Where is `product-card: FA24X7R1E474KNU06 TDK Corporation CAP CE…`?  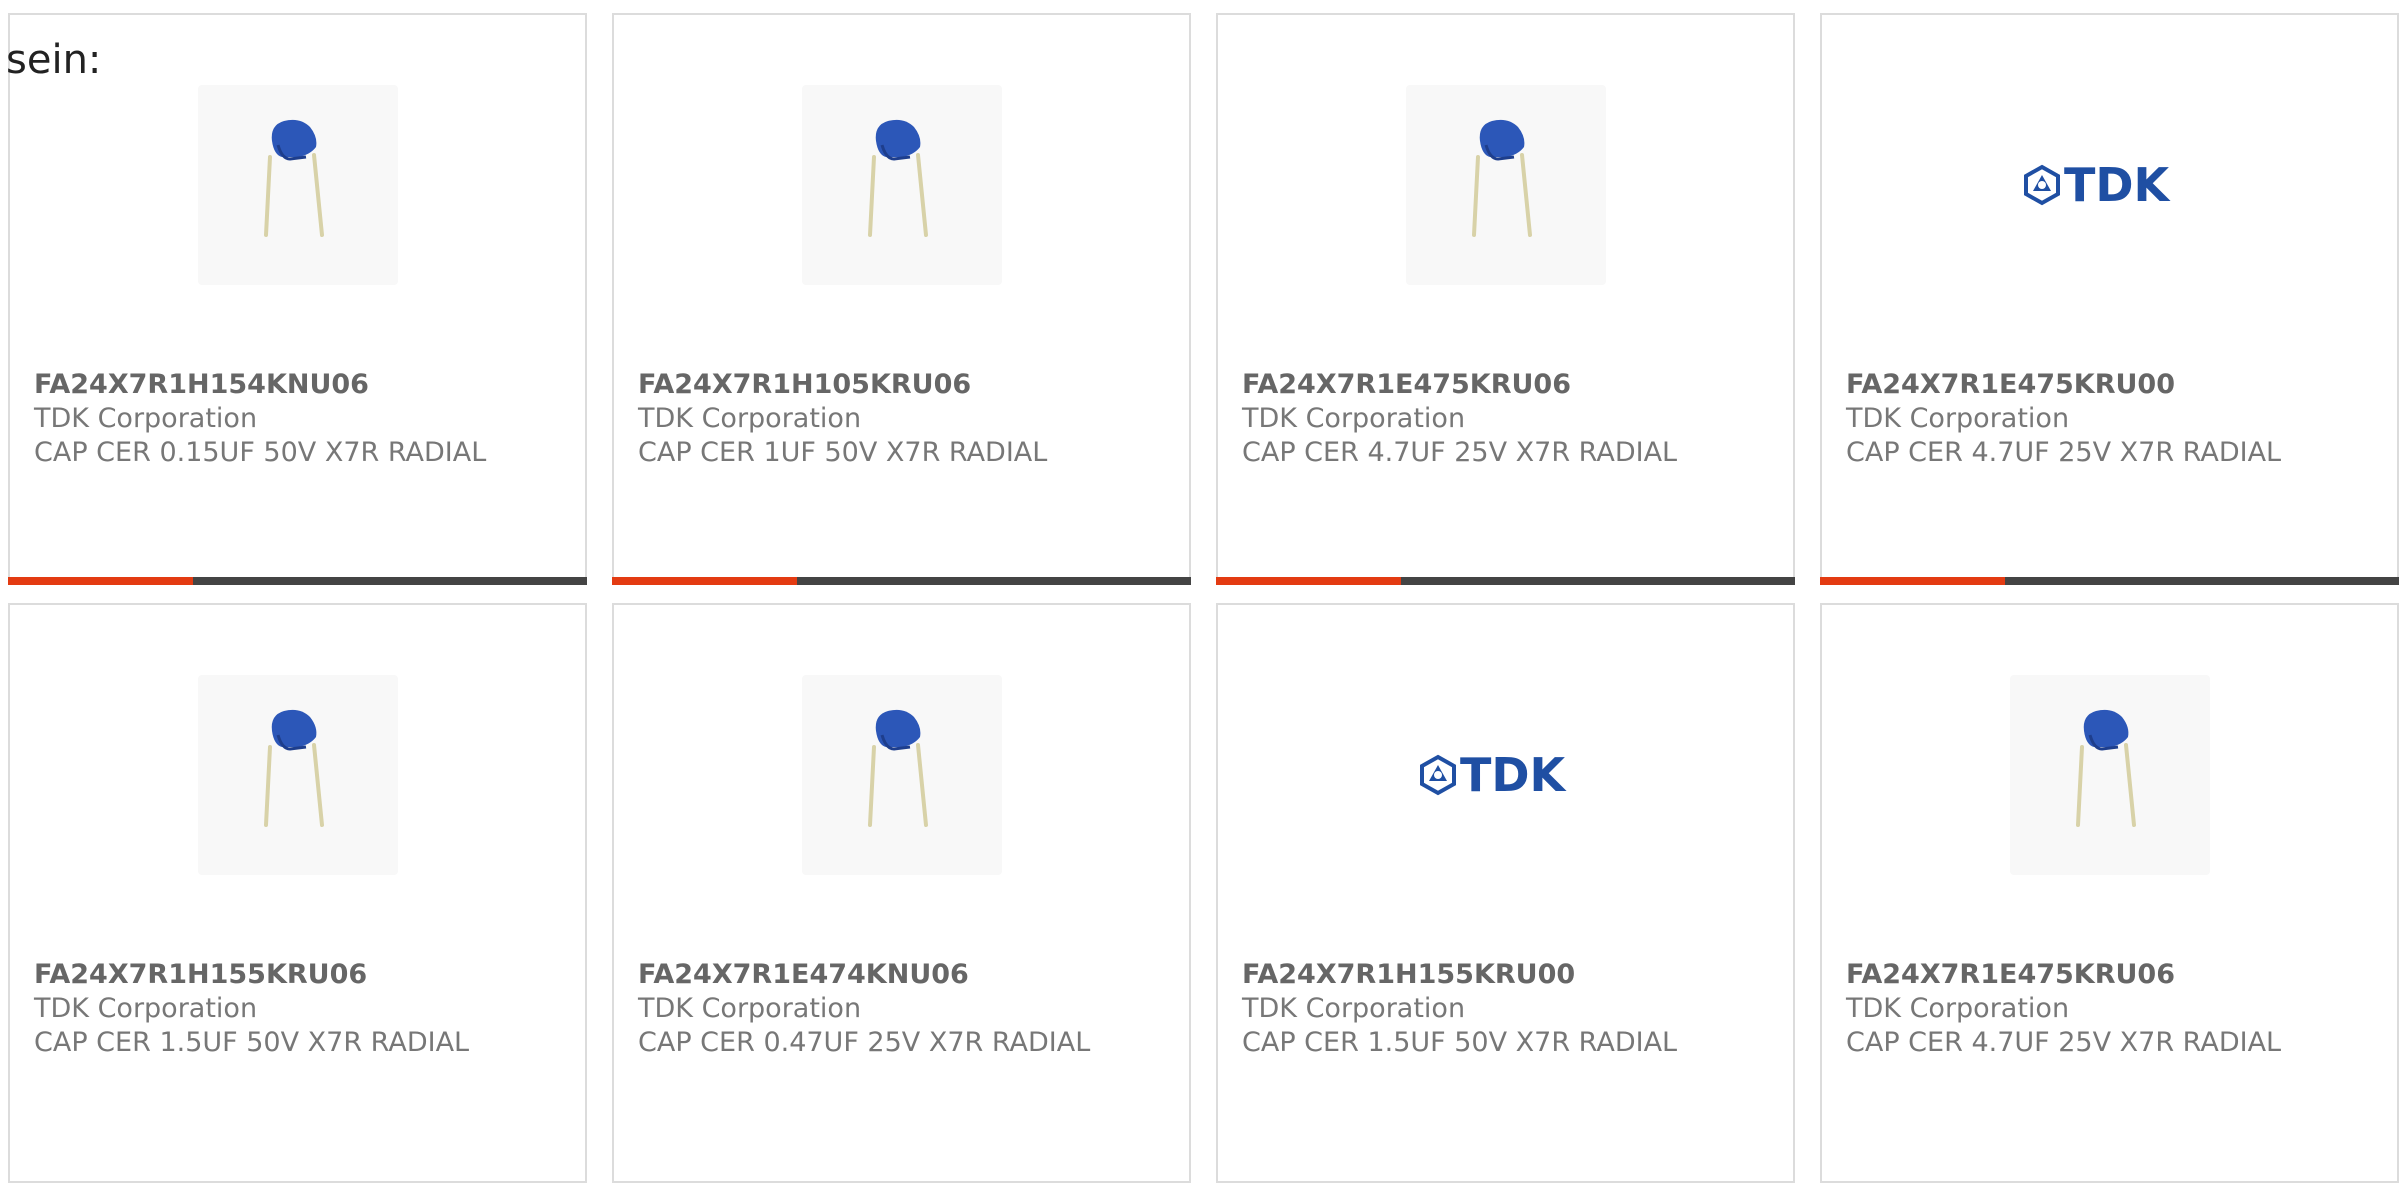
product-card: FA24X7R1E474KNU06 TDK Corporation CAP CE… is located at coordinates (901, 893).